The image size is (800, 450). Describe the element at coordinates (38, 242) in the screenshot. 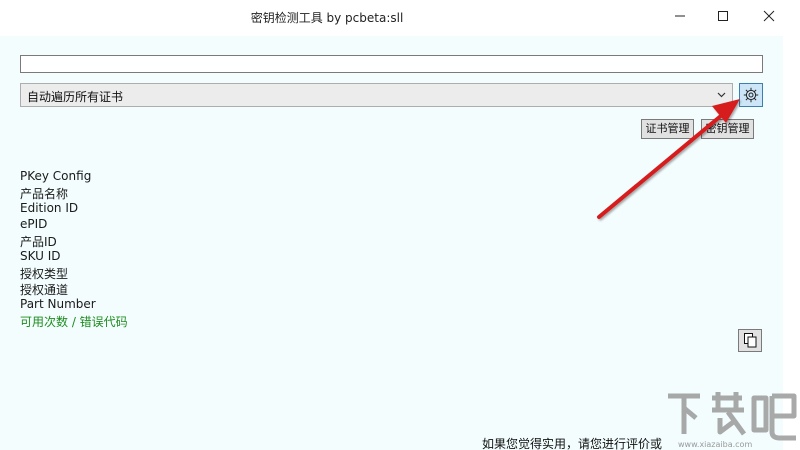

I see `product-id-label: 产品ID` at that location.